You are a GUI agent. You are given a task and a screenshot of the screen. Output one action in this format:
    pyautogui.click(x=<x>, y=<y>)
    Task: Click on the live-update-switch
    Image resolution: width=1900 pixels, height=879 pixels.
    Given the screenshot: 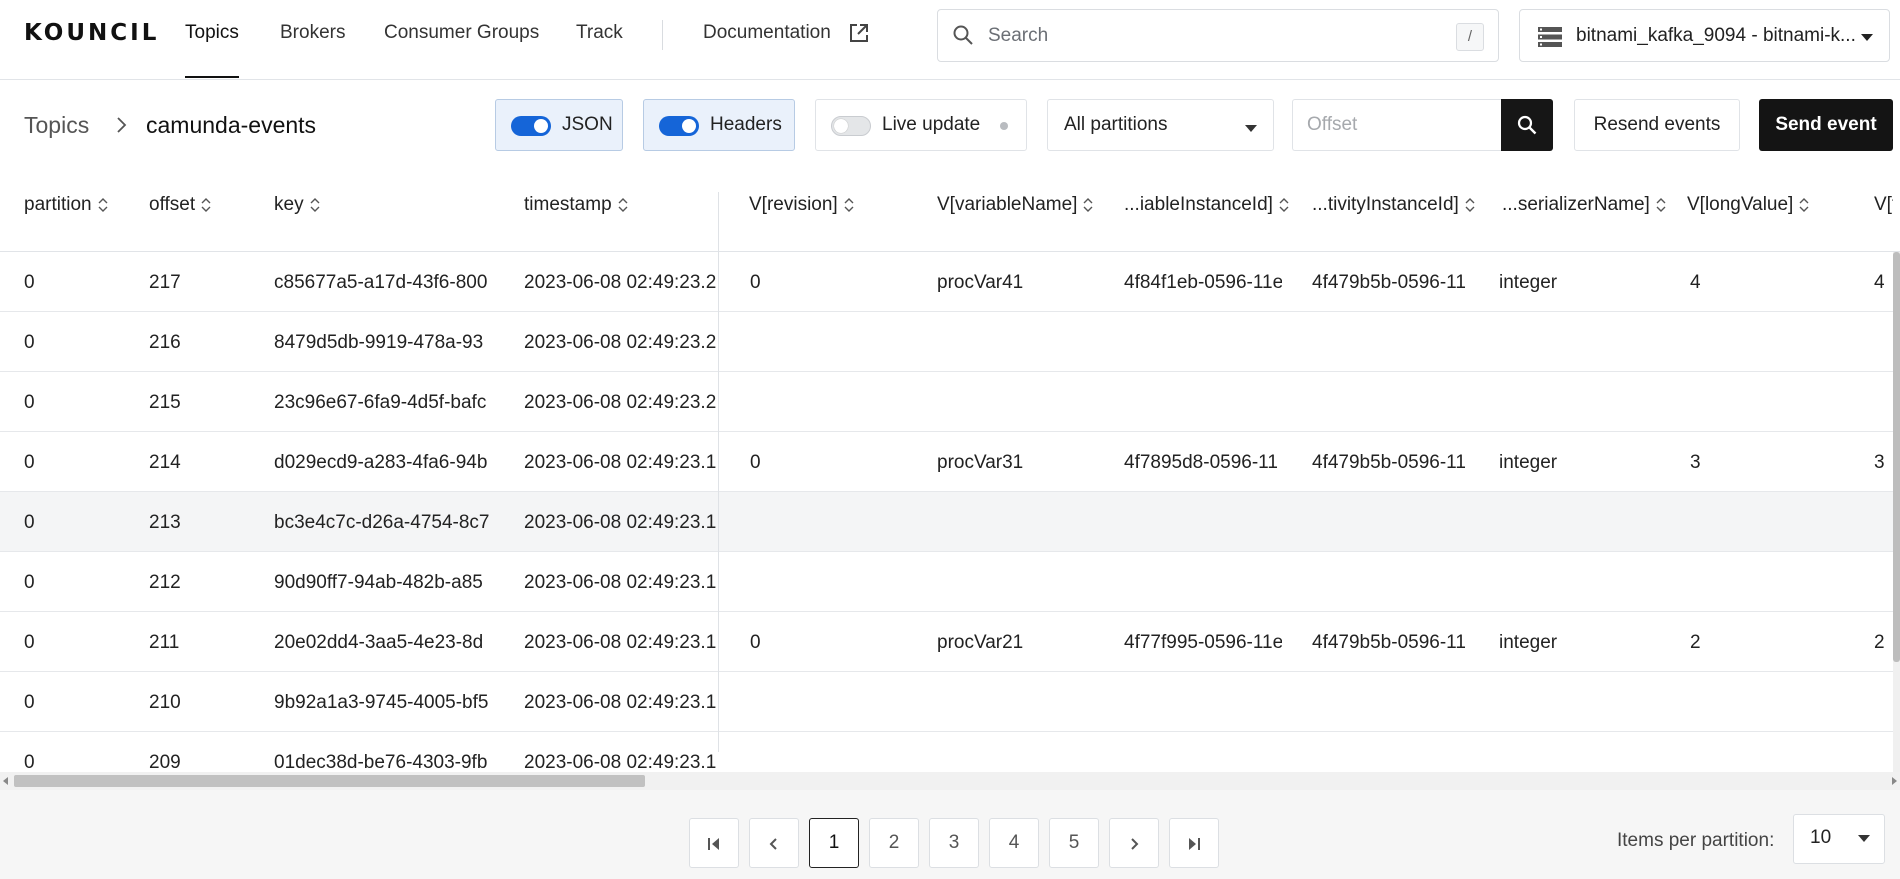 What is the action you would take?
    pyautogui.click(x=851, y=126)
    